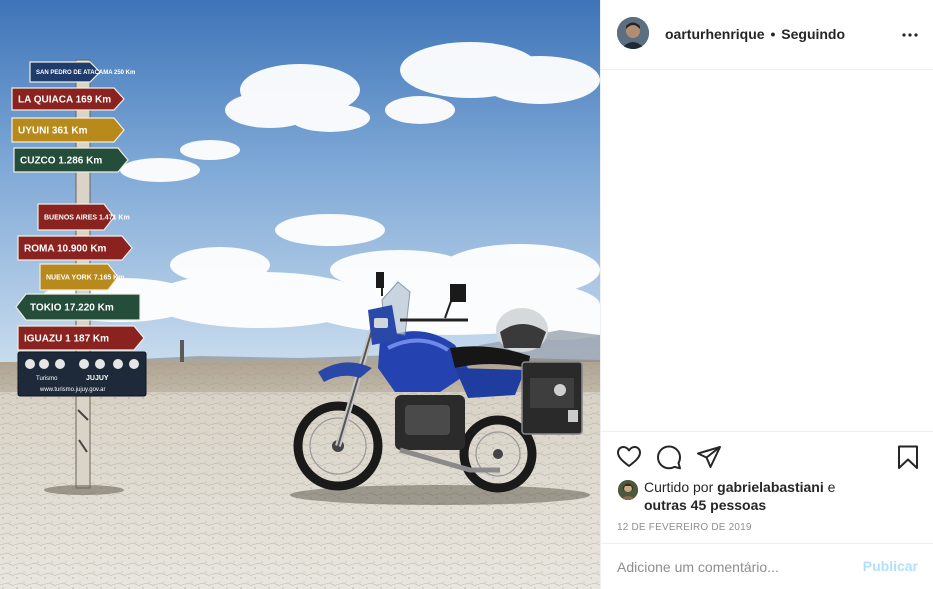 The width and height of the screenshot is (933, 589). I want to click on board-logo-jujuy: JUJUY, so click(97, 378).